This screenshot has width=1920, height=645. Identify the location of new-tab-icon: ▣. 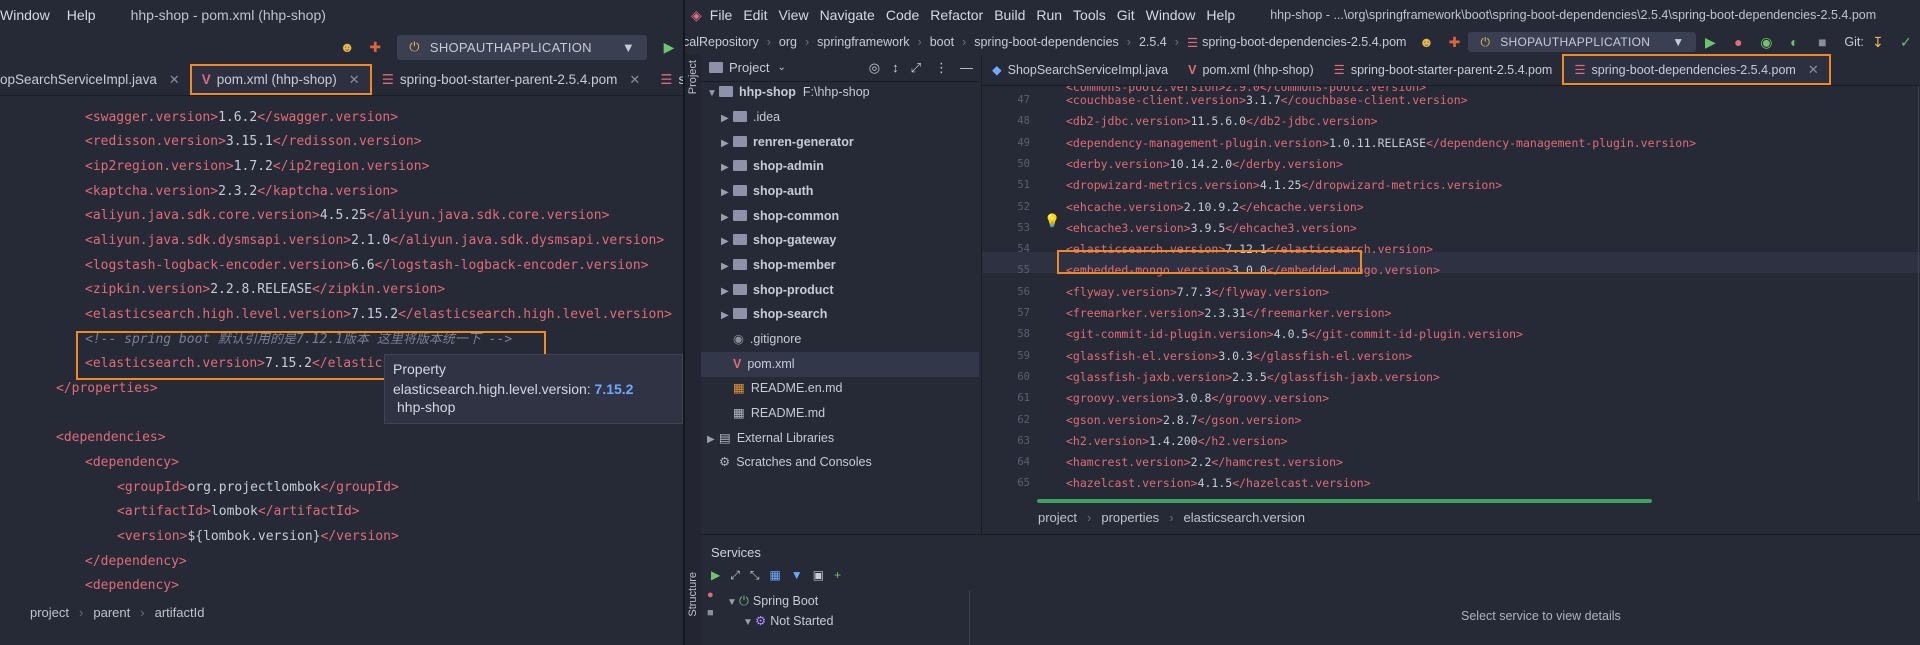
(818, 575).